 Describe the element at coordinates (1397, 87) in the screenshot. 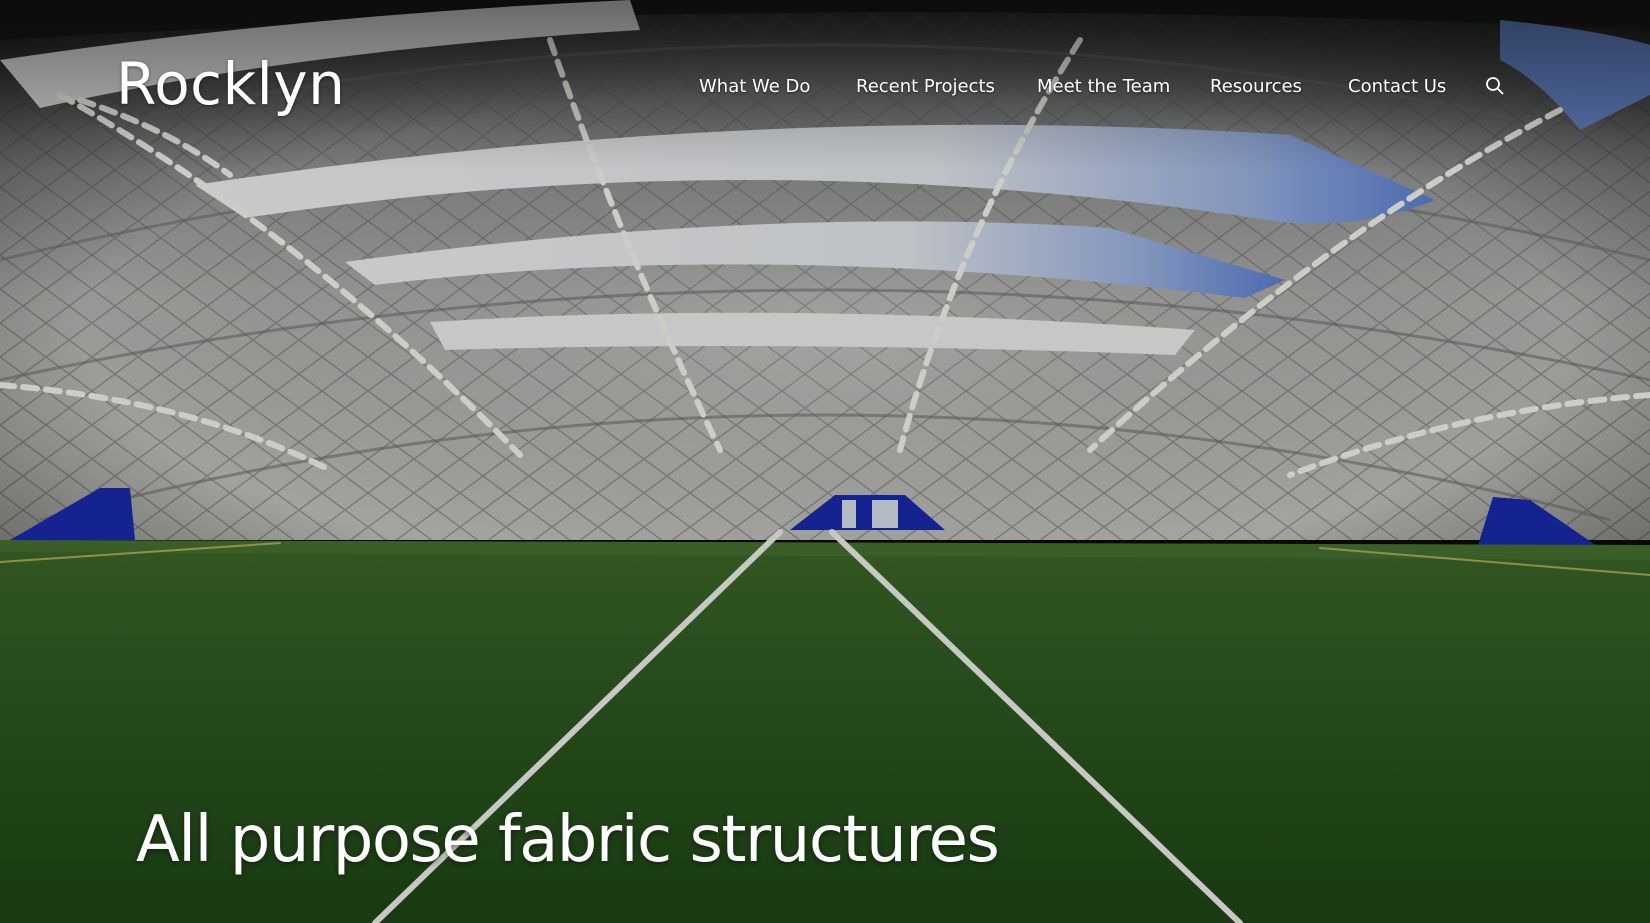

I see `nav-item-contact-us: Contact Us` at that location.